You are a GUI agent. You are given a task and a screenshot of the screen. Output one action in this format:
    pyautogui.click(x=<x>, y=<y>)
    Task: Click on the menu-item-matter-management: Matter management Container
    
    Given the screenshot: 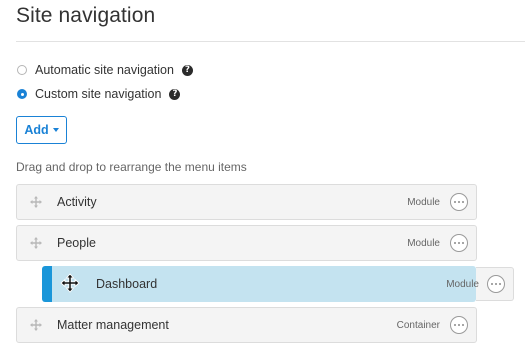 What is the action you would take?
    pyautogui.click(x=246, y=325)
    